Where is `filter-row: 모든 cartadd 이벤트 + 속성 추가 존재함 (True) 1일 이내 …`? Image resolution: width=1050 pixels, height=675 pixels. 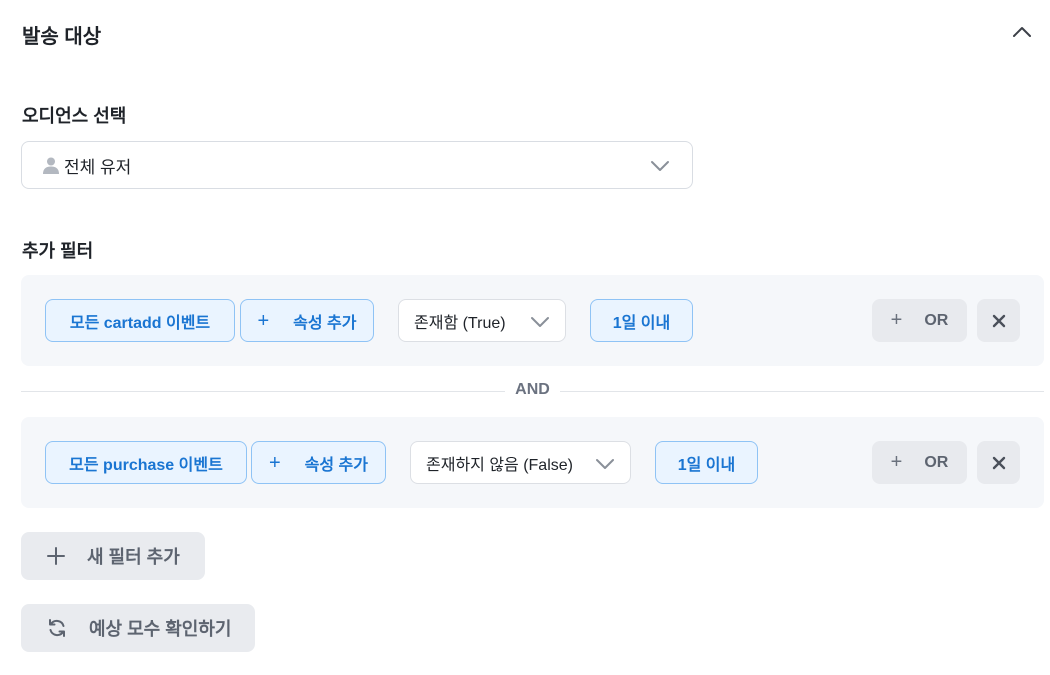
filter-row: 모든 cartadd 이벤트 + 속성 추가 존재함 (True) 1일 이내 … is located at coordinates (532, 320).